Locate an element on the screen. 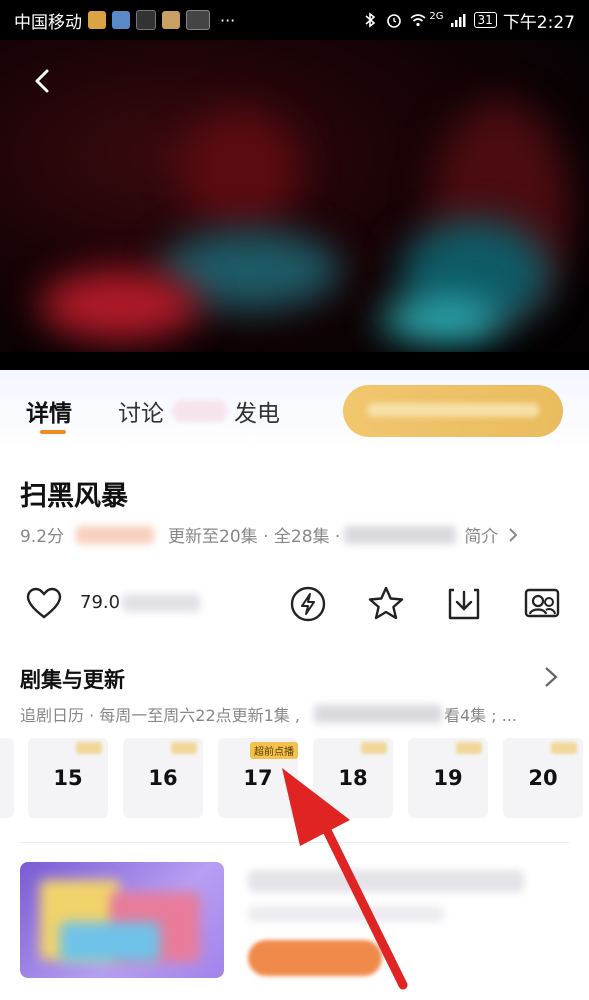 The height and width of the screenshot is (1000, 589). clock: 下午2:27 is located at coordinates (538, 22).